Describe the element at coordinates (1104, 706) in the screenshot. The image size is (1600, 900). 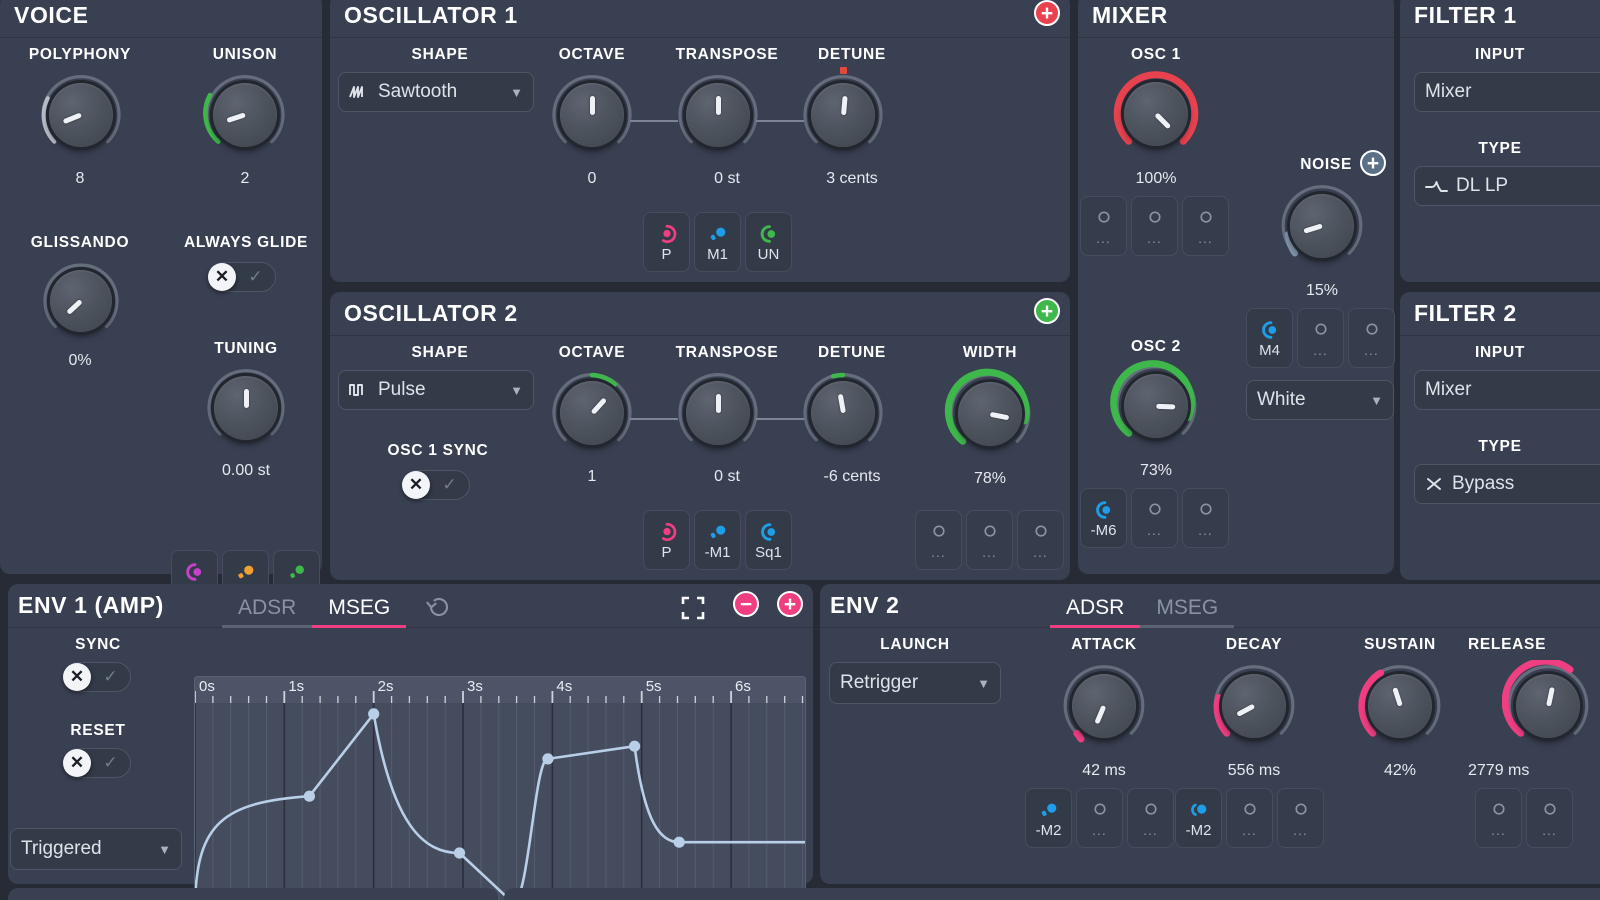
I see `env2-attack-knob` at that location.